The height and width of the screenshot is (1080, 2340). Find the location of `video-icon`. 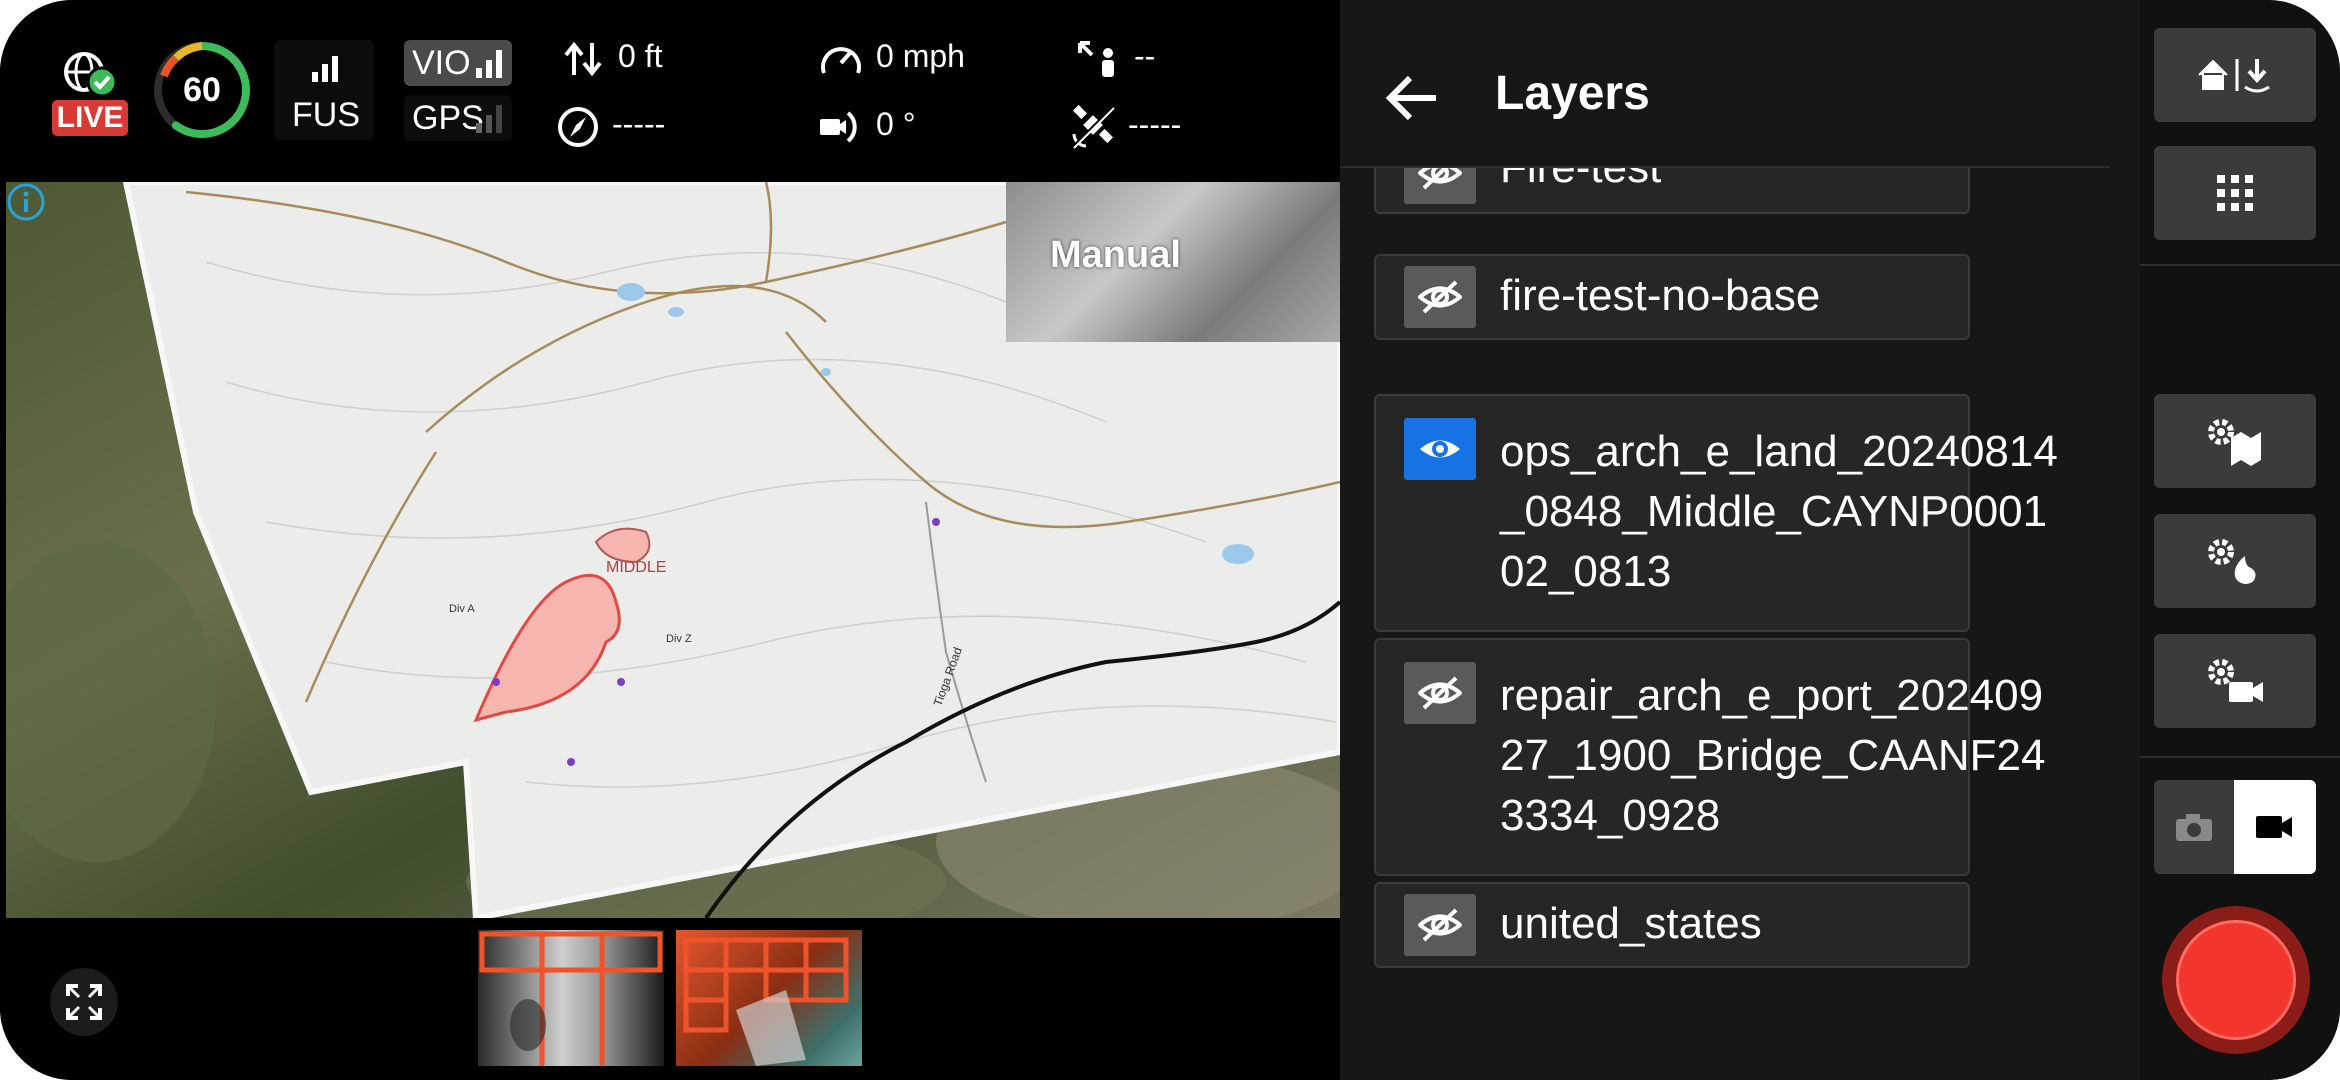

video-icon is located at coordinates (2274, 827).